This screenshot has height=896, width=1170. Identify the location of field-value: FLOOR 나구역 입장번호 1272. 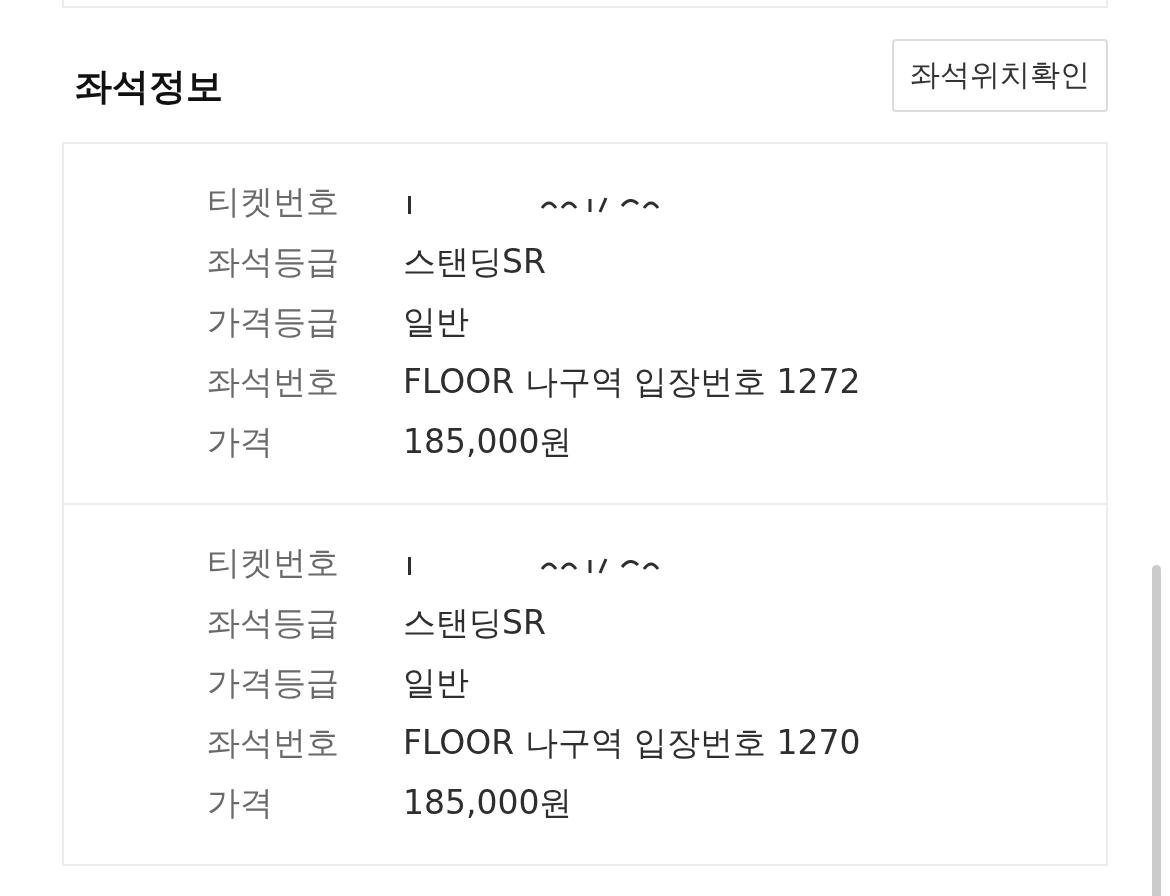
(632, 381).